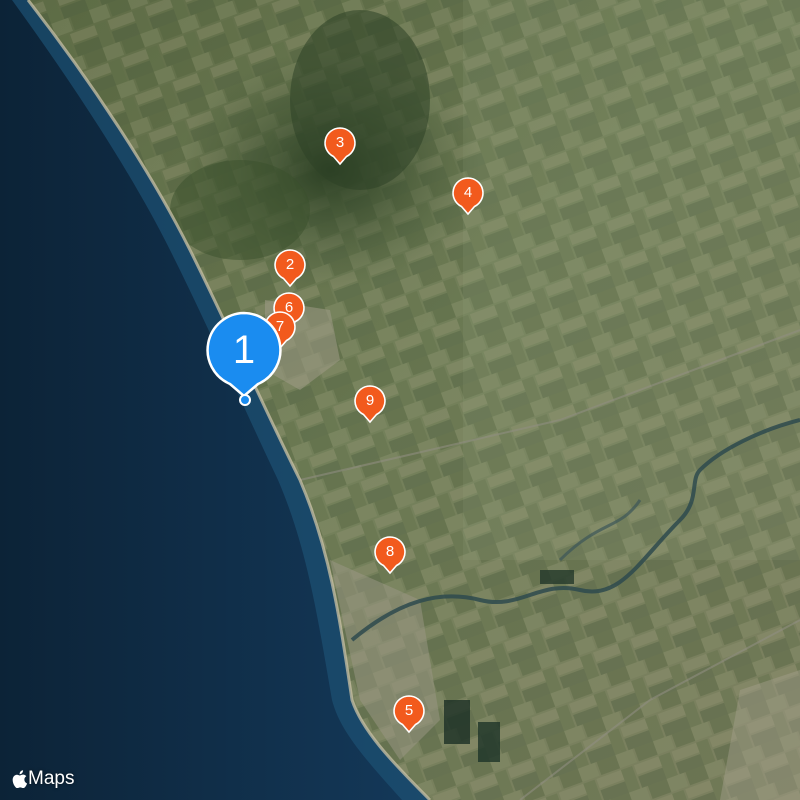  I want to click on location-dot, so click(245, 400).